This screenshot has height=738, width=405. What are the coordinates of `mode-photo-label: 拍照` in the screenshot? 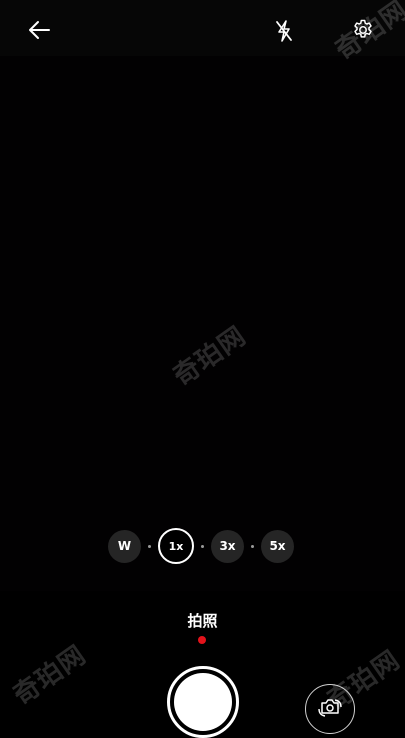 It's located at (202, 620).